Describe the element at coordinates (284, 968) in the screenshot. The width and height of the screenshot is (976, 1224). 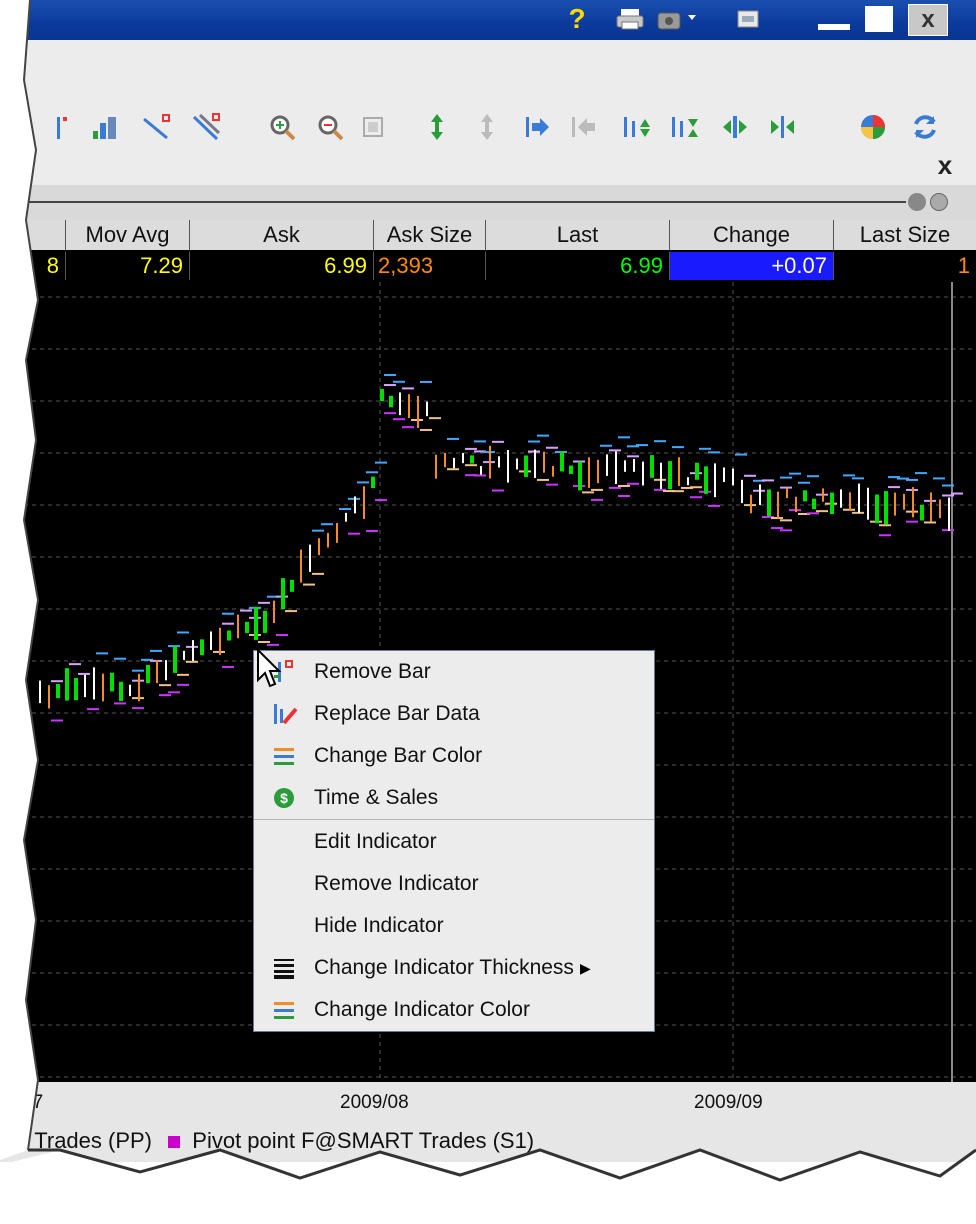
I see `thickness-icon` at that location.